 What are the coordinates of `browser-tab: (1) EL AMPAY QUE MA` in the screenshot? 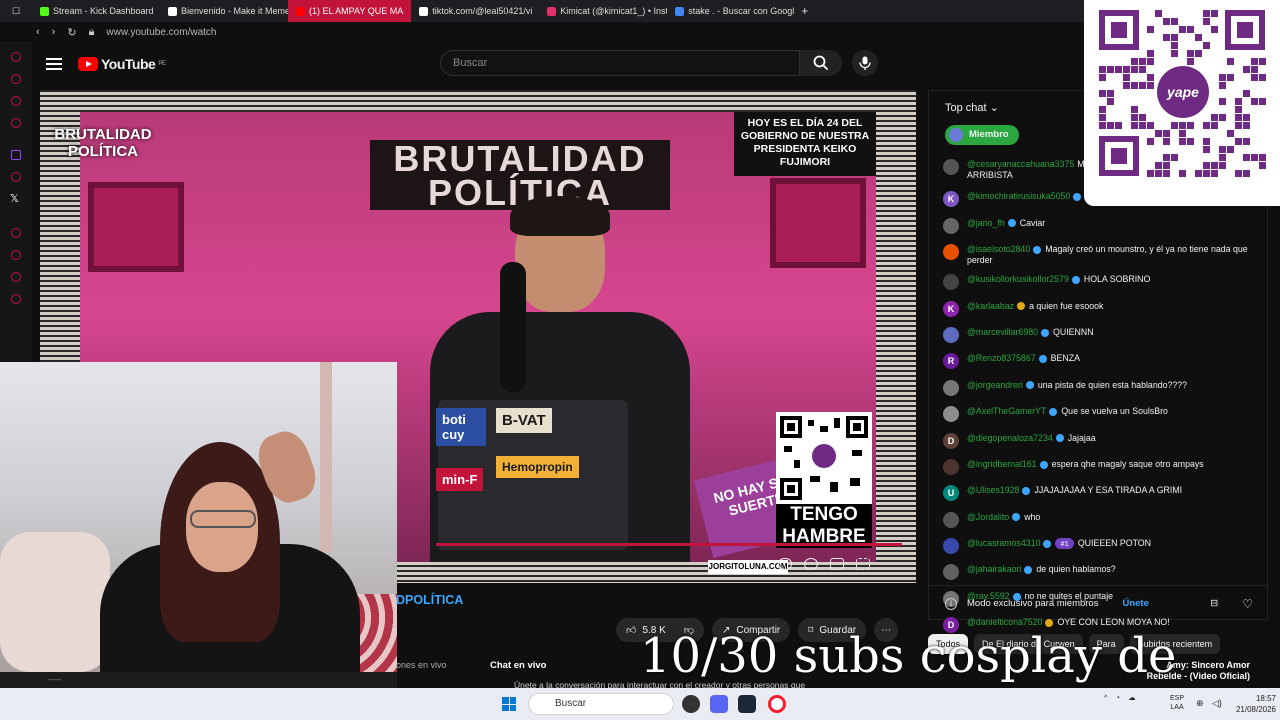 It's located at (350, 11).